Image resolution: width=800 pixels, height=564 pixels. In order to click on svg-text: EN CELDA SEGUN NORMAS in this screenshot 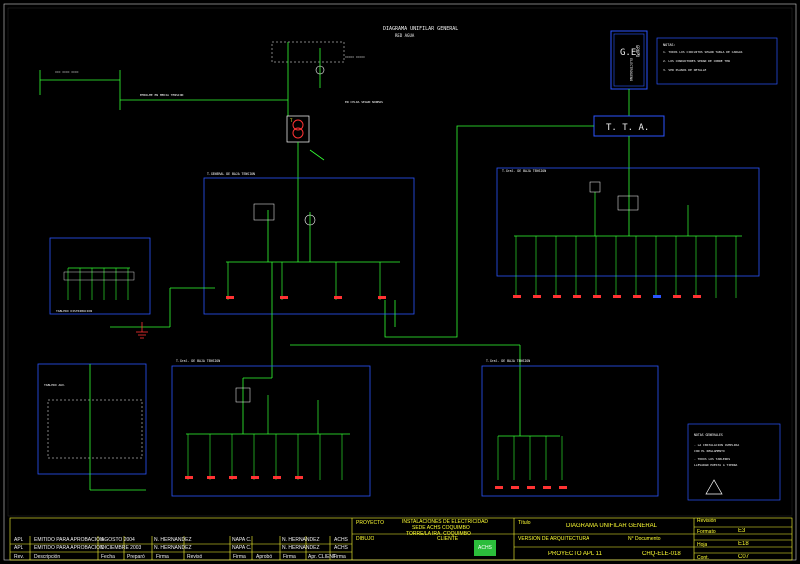, I will do `click(364, 102)`.